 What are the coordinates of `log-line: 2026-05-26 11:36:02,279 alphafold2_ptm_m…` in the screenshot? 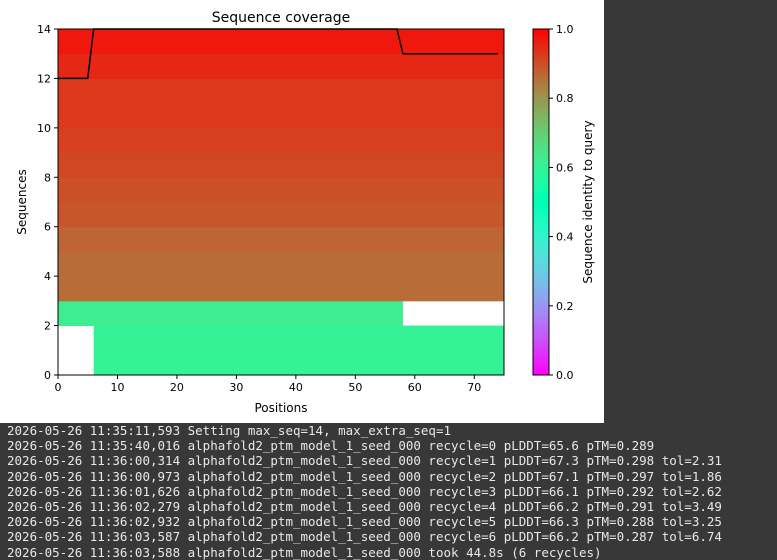 It's located at (364, 506).